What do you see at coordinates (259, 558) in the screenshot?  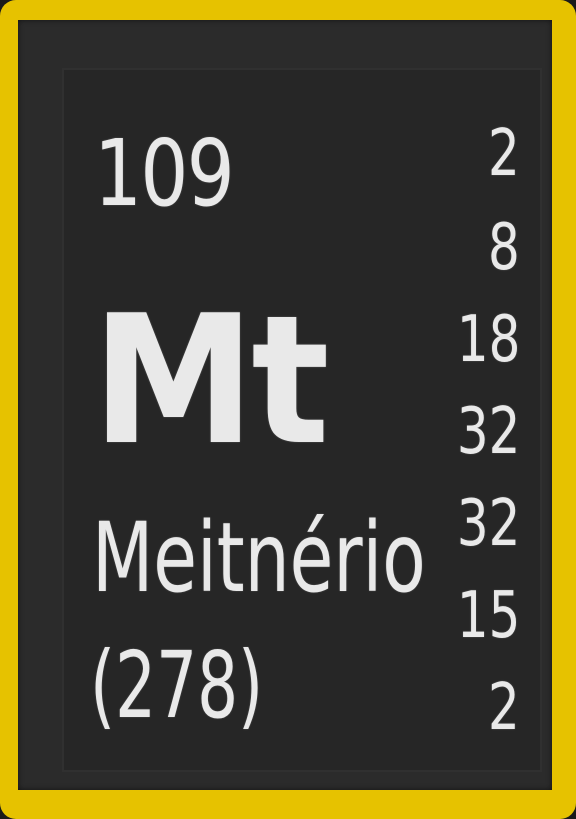 I see `element-name: Meitnério` at bounding box center [259, 558].